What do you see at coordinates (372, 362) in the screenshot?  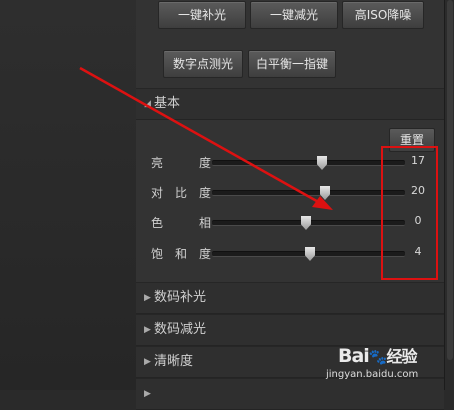 I see `baidu-jingyan-watermark: Bai🐾经验 jingyan.baidu.com` at bounding box center [372, 362].